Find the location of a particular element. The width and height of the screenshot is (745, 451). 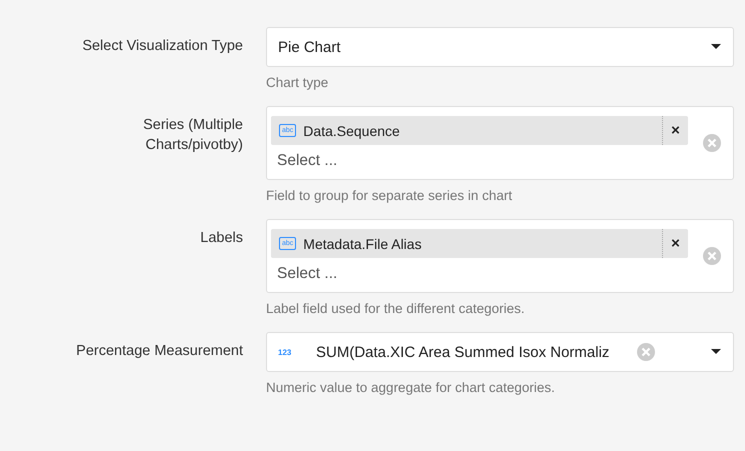

help-text: Numeric value to aggregate for chart categories. is located at coordinates (411, 387).